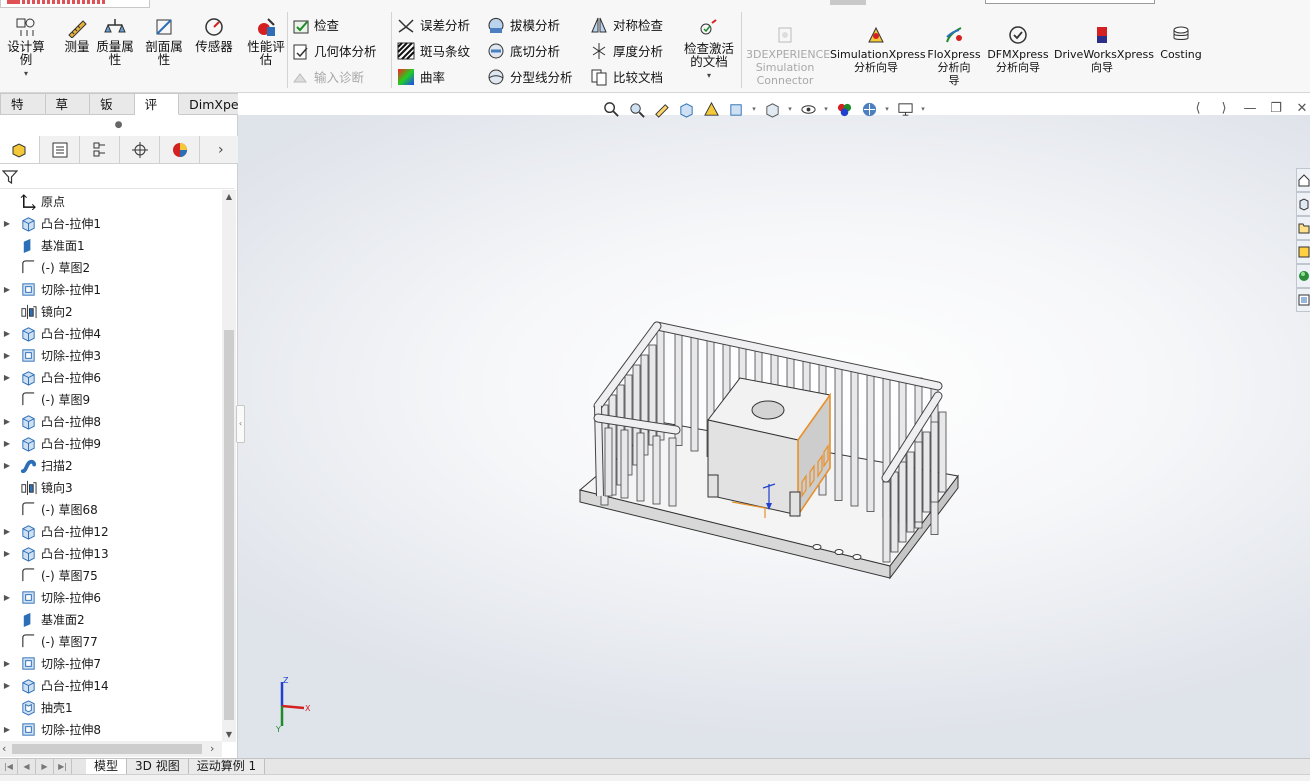 Image resolution: width=1310 pixels, height=781 pixels. I want to click on last-page-icon: ▶|, so click(63, 766).